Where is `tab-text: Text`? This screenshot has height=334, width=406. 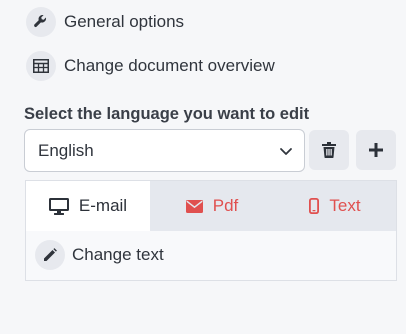
tab-text: Text is located at coordinates (335, 206).